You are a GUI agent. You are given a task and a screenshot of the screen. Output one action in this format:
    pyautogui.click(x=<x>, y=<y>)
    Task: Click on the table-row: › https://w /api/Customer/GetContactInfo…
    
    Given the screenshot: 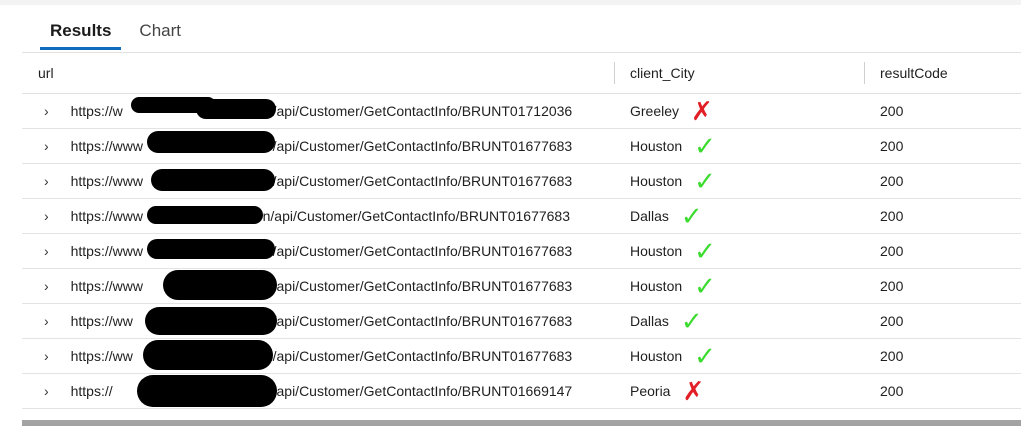 What is the action you would take?
    pyautogui.click(x=521, y=111)
    